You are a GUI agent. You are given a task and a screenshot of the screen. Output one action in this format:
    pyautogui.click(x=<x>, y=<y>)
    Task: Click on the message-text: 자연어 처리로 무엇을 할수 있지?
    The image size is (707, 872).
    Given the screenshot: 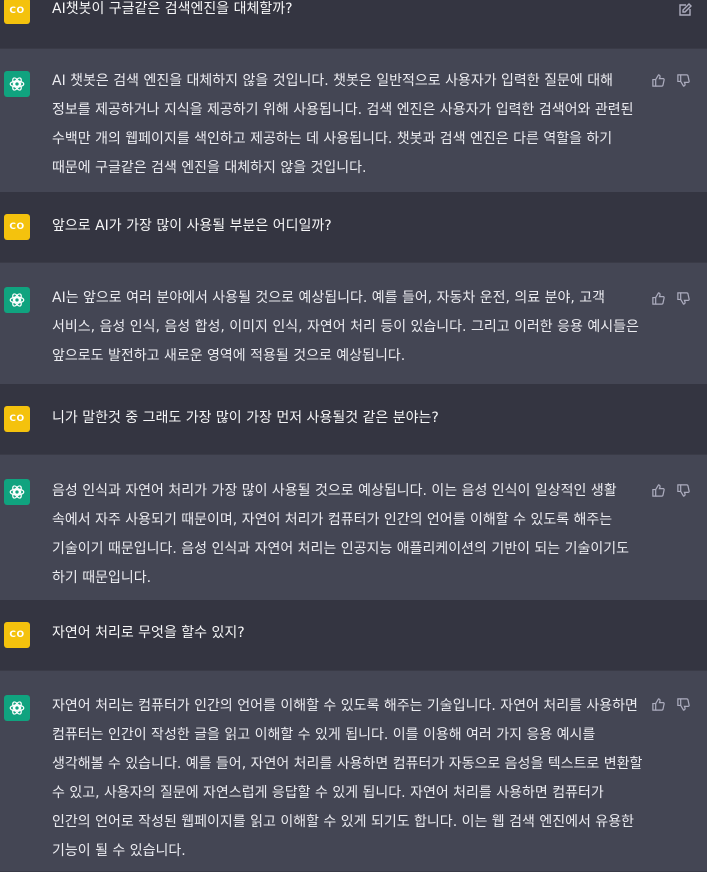 What is the action you would take?
    pyautogui.click(x=148, y=633)
    